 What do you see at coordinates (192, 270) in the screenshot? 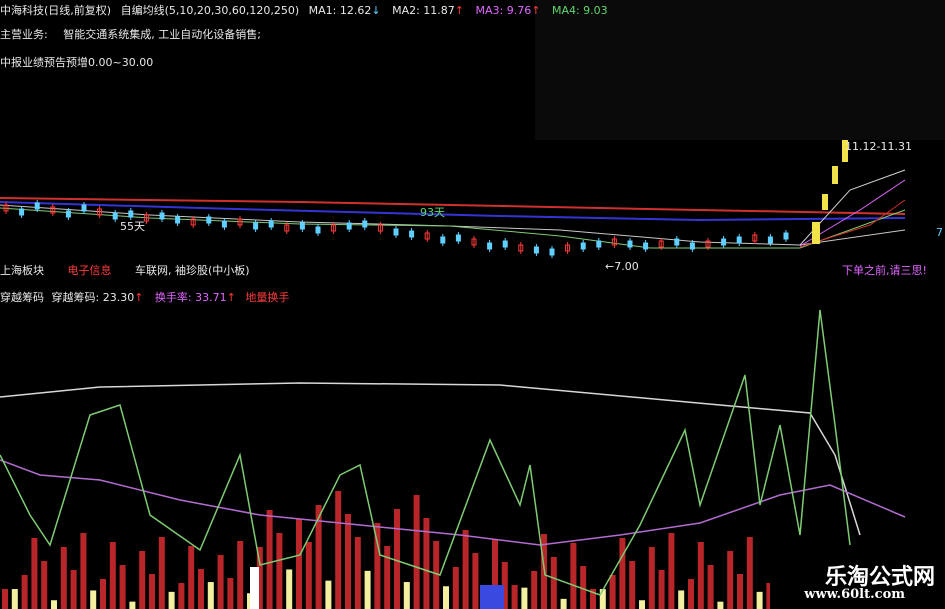
I see `concepts-label: 车联网, 袖珍股(中小板)` at bounding box center [192, 270].